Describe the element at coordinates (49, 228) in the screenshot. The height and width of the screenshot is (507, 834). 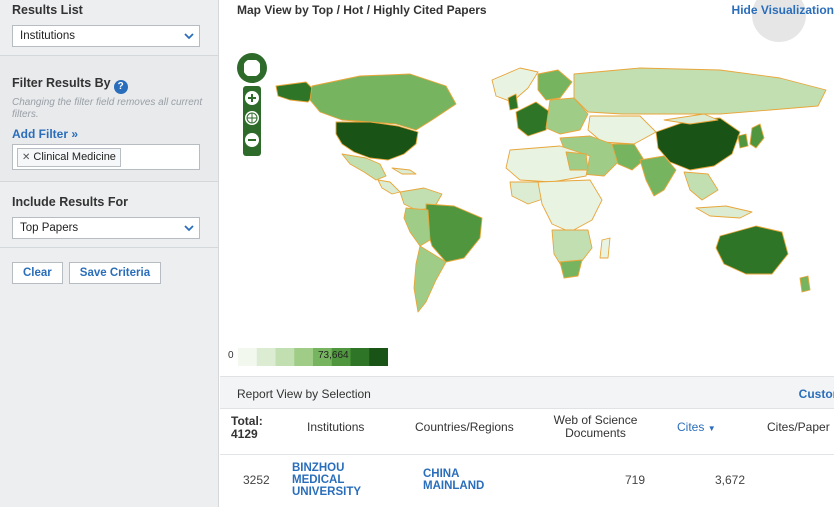
I see `include-selected: Top Papers` at that location.